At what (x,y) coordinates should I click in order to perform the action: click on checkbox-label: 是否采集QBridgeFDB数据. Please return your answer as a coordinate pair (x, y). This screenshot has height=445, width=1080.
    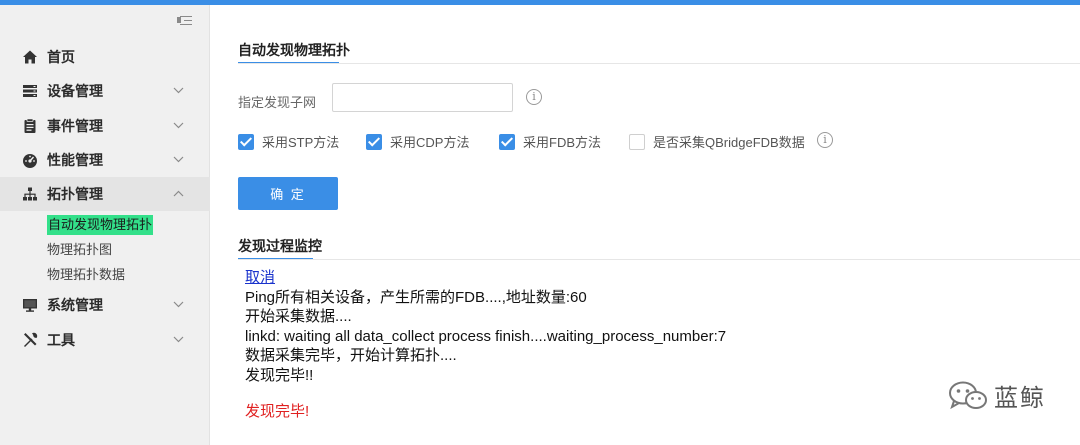
    Looking at the image, I should click on (729, 142).